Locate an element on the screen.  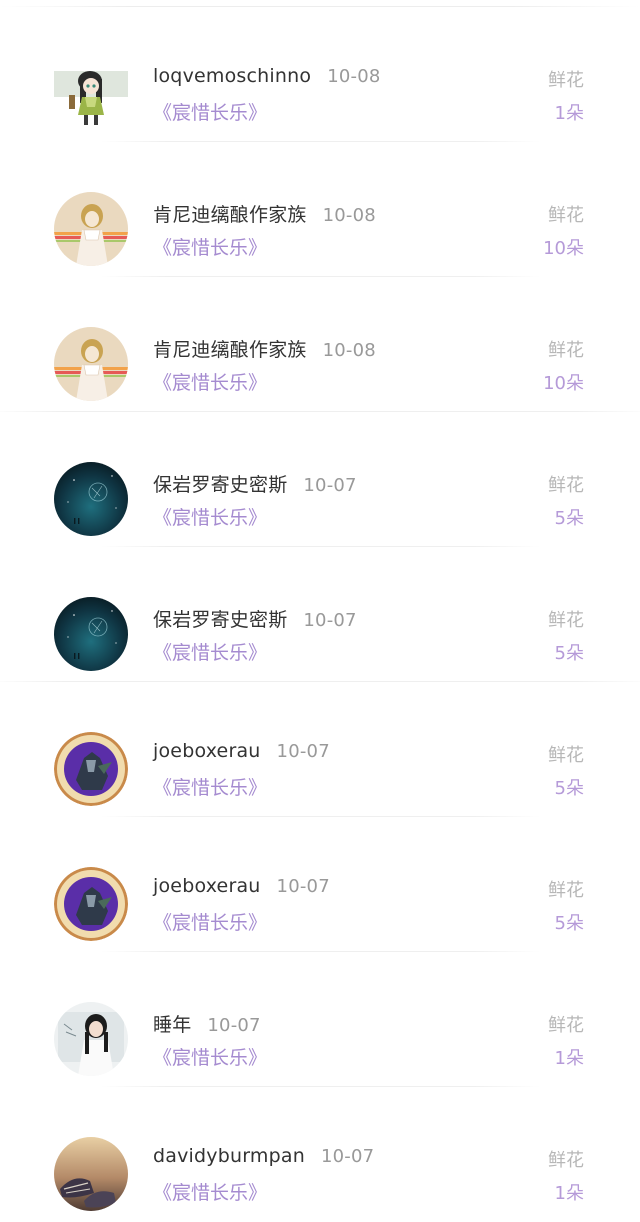
list-item: davidyburmpan 10-07 《宸惜长乐》 鲜花 1朵 is located at coordinates (320, 1154).